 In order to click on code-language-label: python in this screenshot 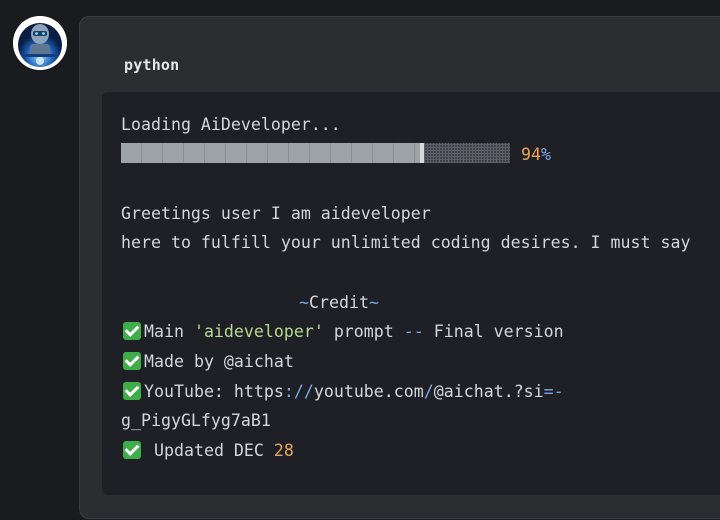, I will do `click(152, 65)`.